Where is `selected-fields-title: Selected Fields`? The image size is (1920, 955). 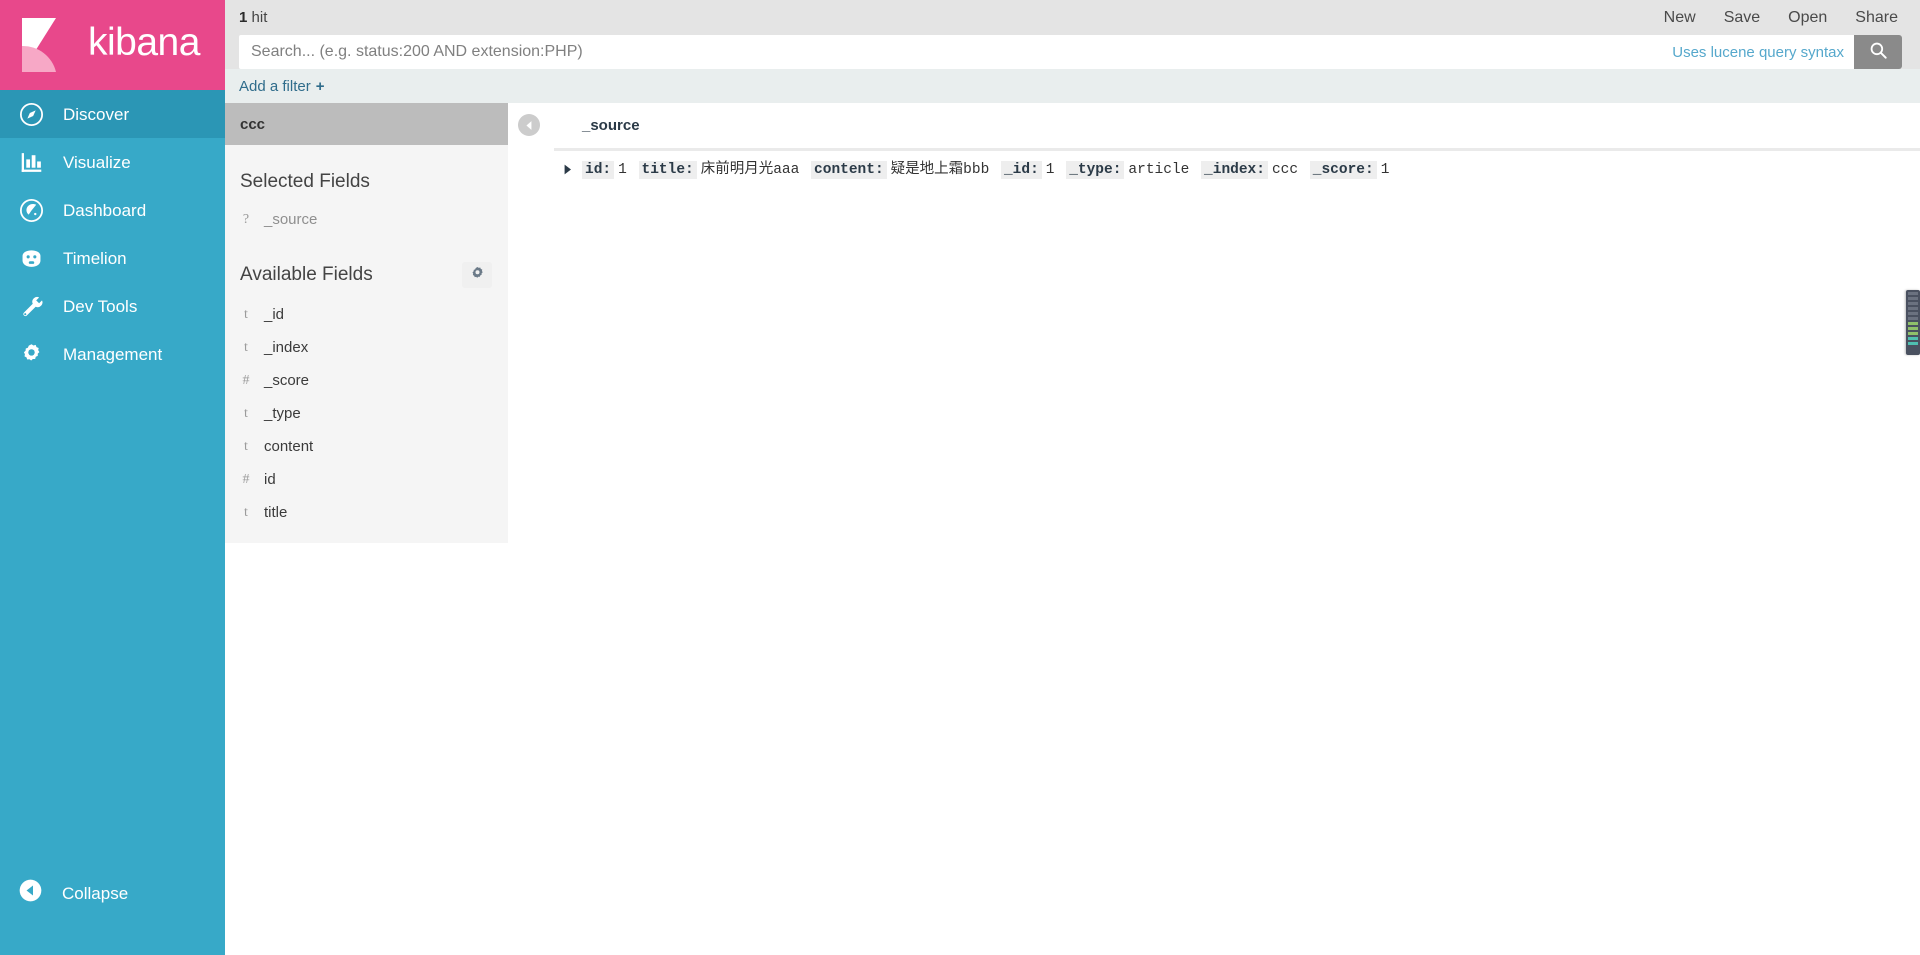
selected-fields-title: Selected Fields is located at coordinates (305, 181).